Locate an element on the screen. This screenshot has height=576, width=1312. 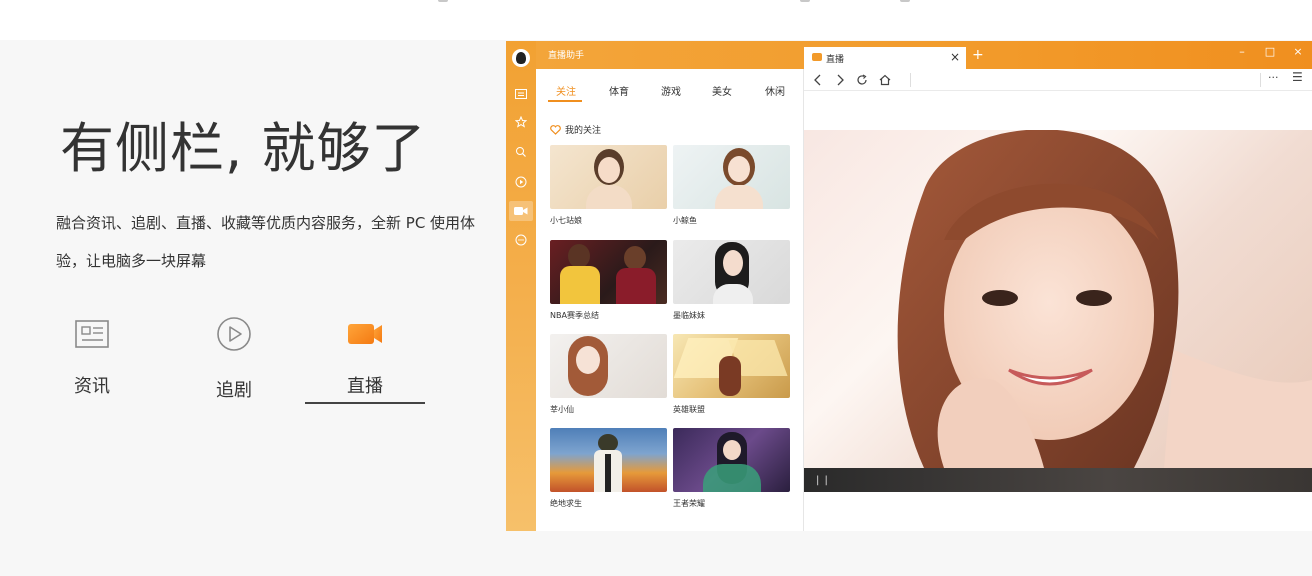
tab-leisure: 休闲 is located at coordinates (775, 90).